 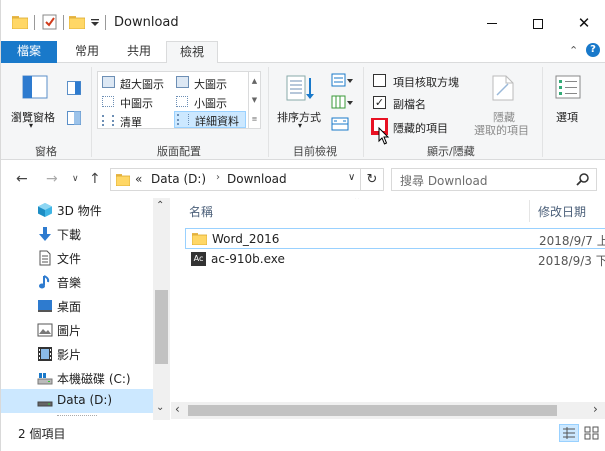 I want to click on add-columns-icon, so click(x=343, y=102).